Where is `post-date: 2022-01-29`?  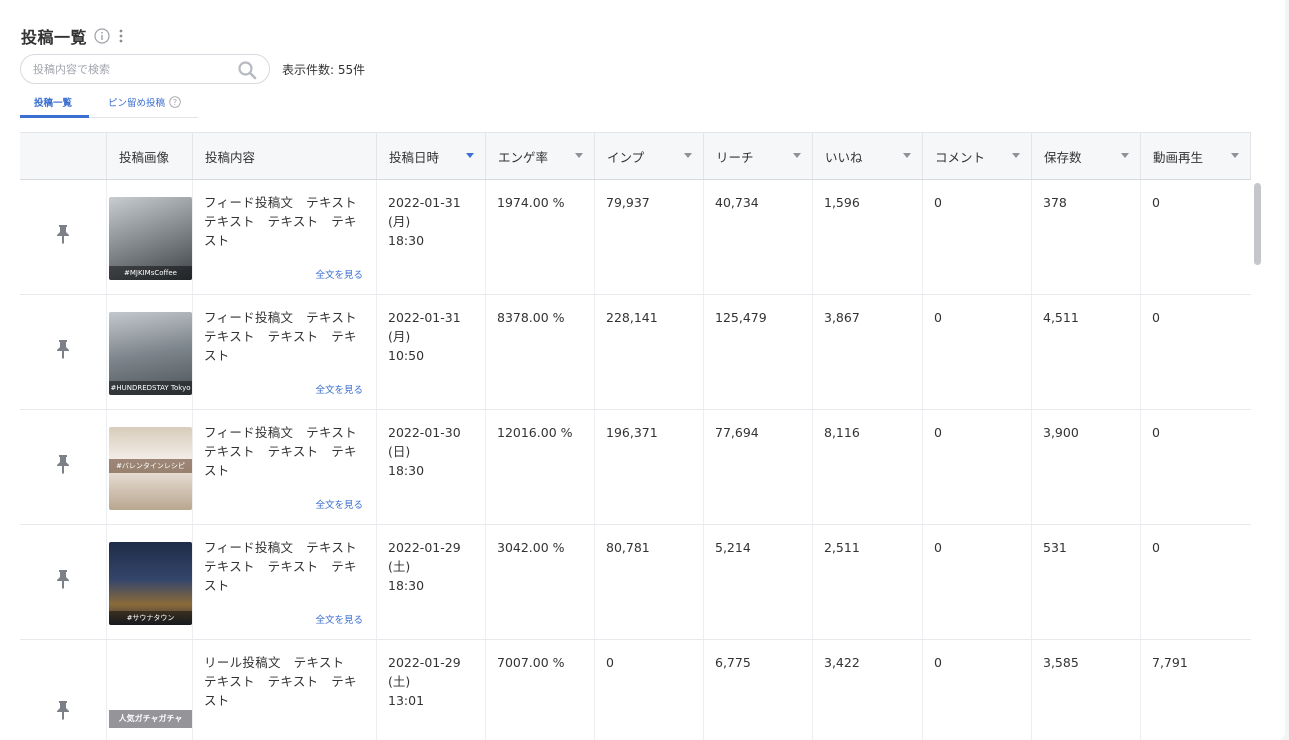 post-date: 2022-01-29 is located at coordinates (424, 547).